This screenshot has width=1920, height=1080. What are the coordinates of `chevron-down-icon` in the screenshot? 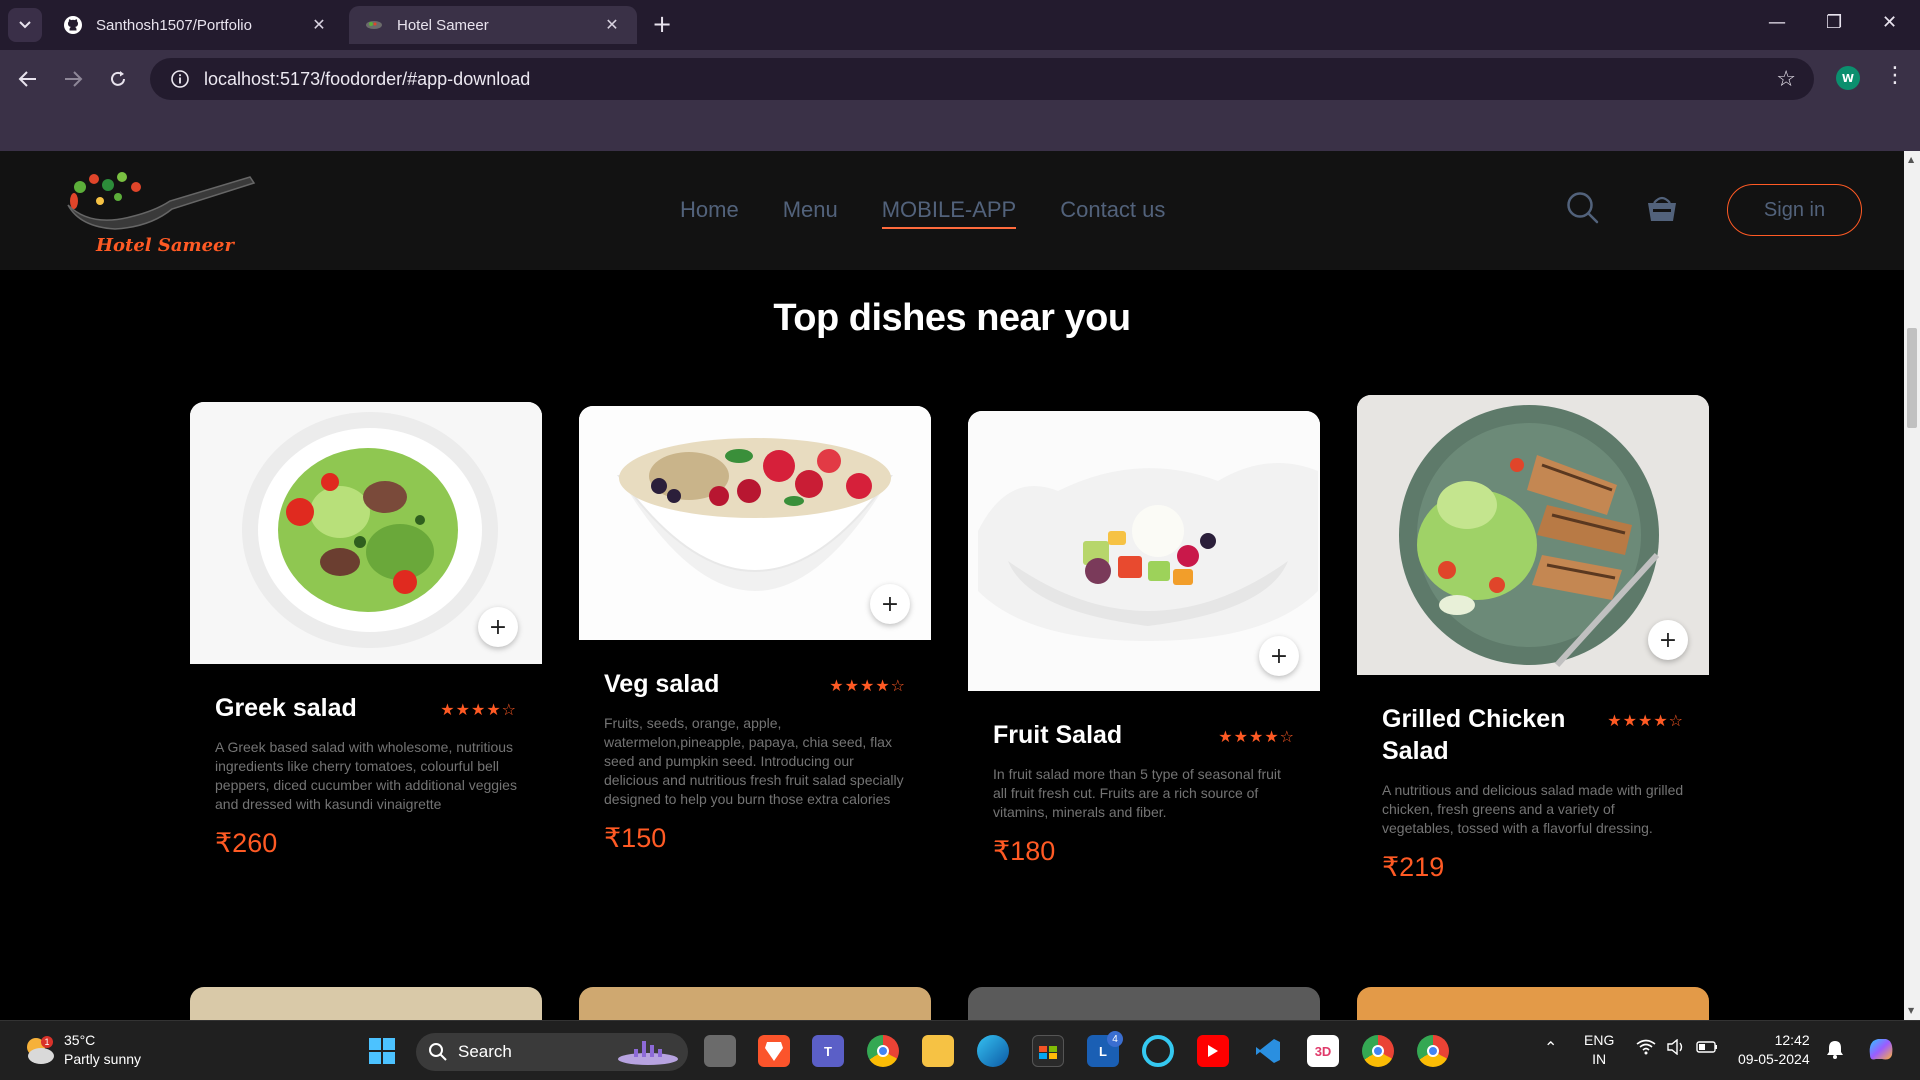 It's located at (25, 25).